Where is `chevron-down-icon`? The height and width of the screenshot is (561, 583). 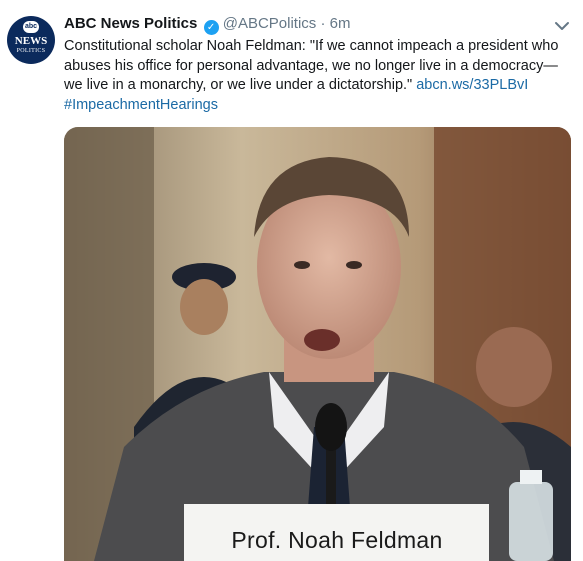
chevron-down-icon is located at coordinates (562, 26).